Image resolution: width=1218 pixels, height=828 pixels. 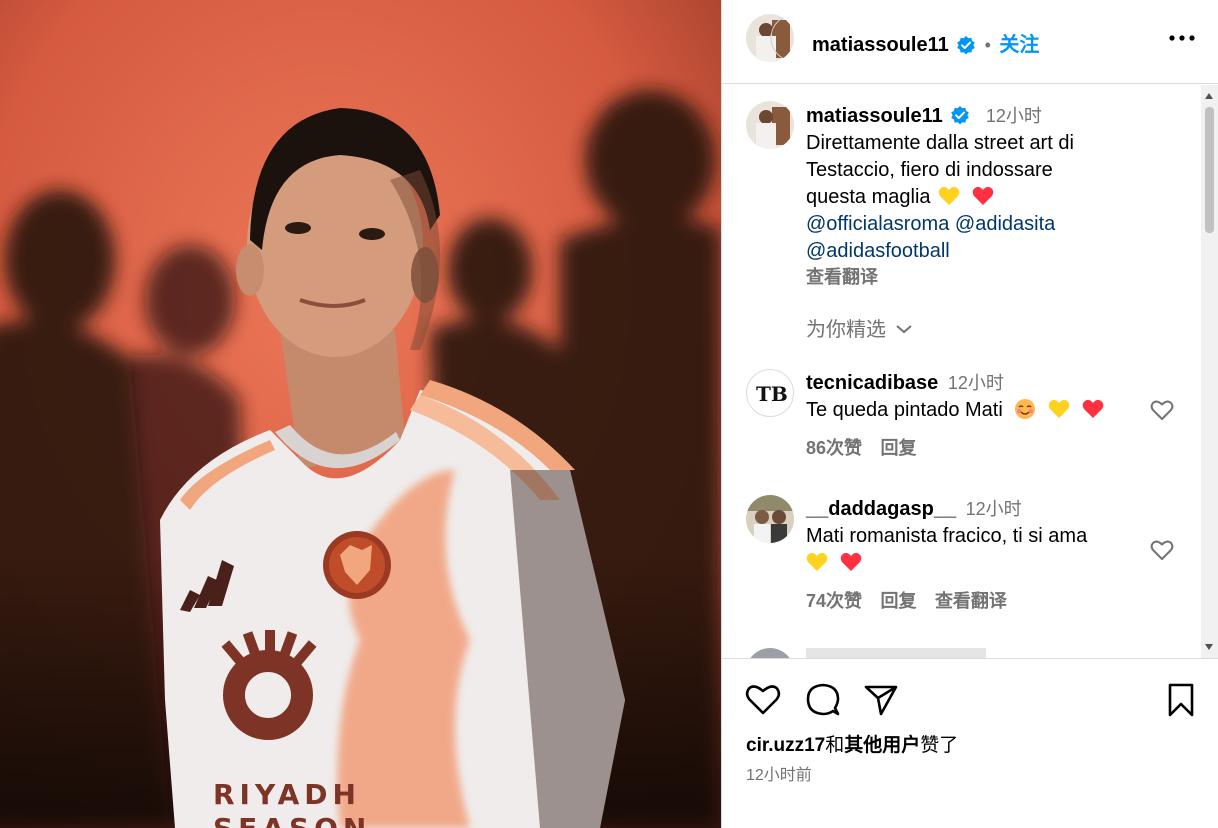 I want to click on caption-line3: questa maglia, so click(x=868, y=197).